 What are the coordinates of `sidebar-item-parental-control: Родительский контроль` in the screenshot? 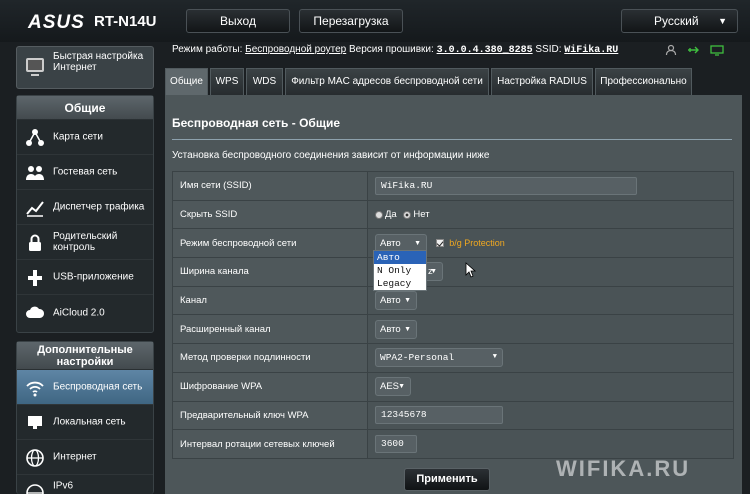 It's located at (85, 242).